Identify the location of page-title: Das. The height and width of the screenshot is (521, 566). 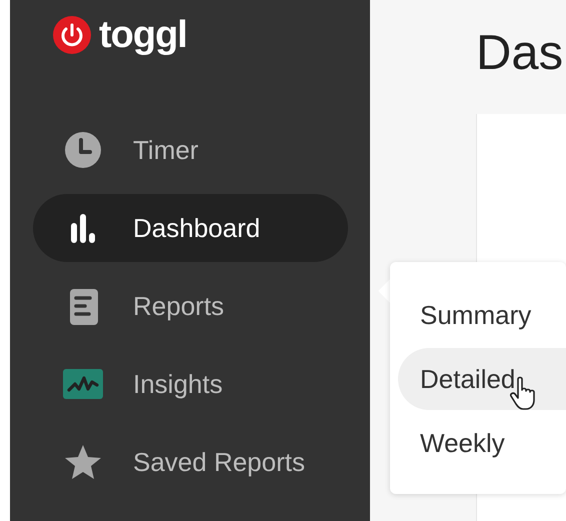
(520, 53).